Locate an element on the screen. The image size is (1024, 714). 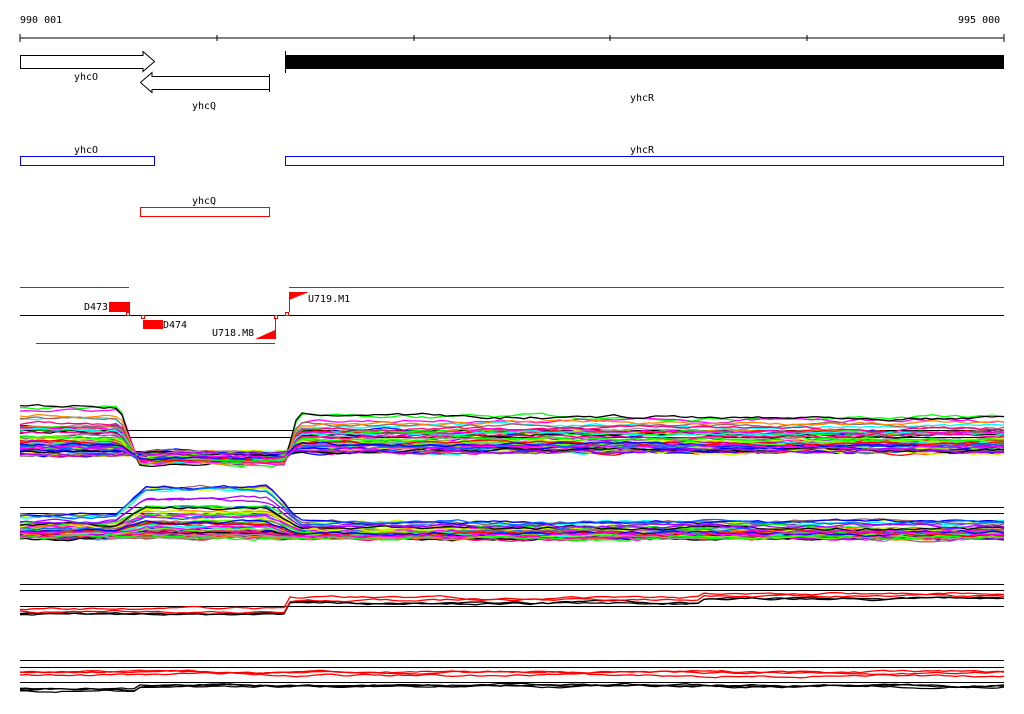
ruler-end-label: 995 000 is located at coordinates (979, 20).